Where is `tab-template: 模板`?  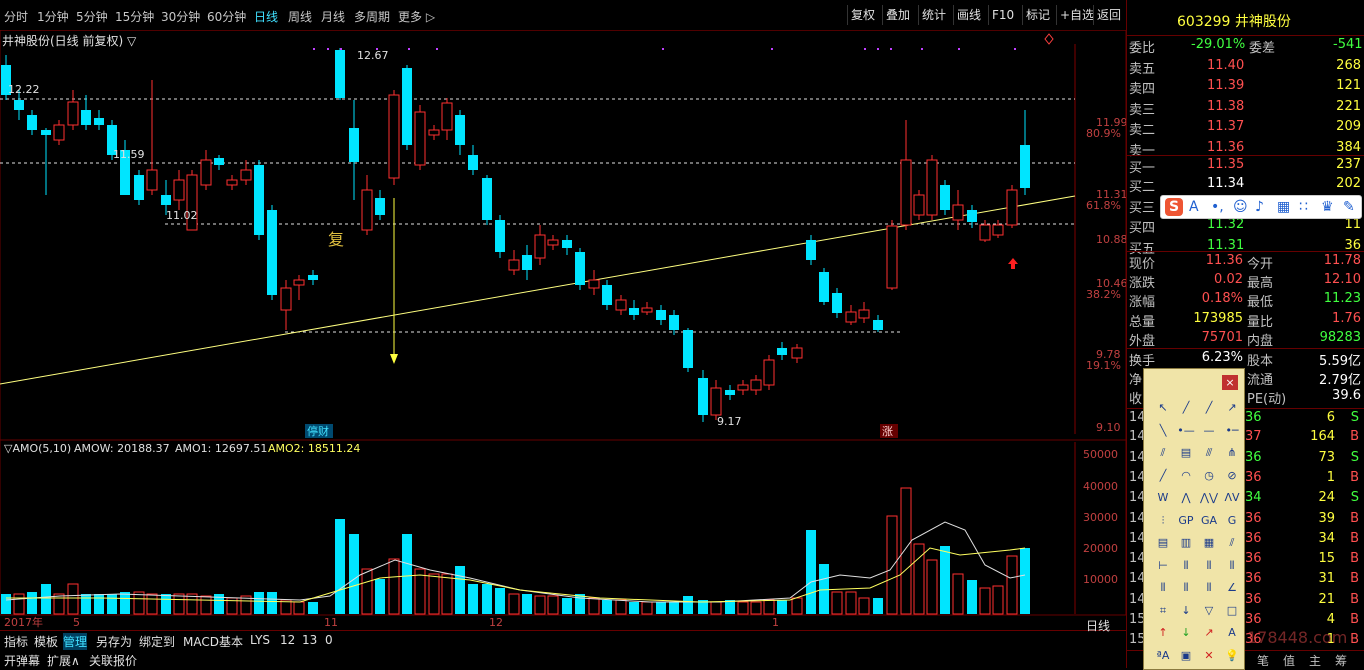
tab-template: 模板 is located at coordinates (46, 641).